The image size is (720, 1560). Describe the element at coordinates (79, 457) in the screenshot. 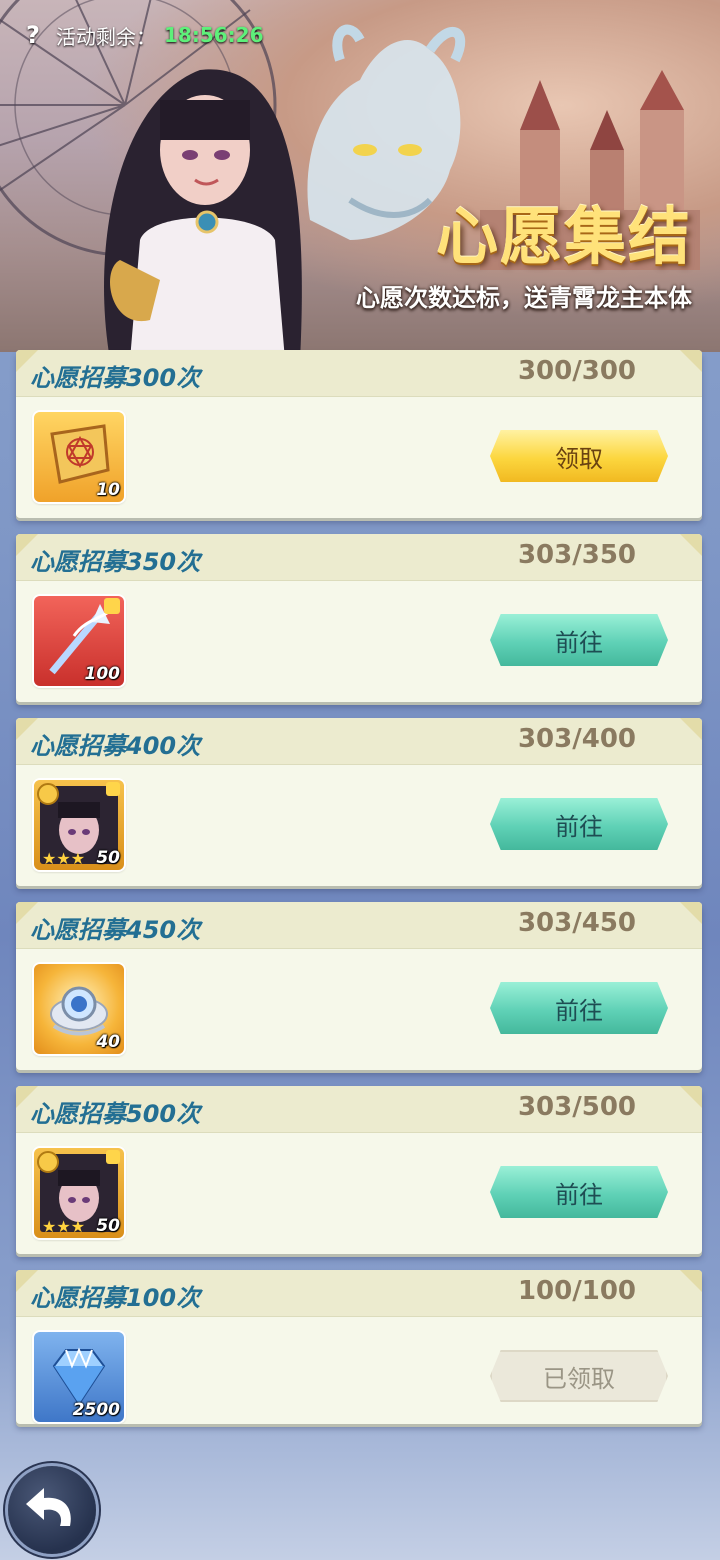

I see `summon-scroll-icon: 10` at that location.